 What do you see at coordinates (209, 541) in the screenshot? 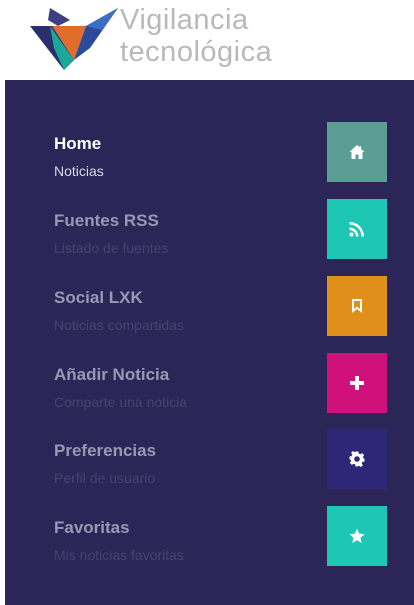
I see `menu-item-favoritas: Favoritas Mis noticias favoritas` at bounding box center [209, 541].